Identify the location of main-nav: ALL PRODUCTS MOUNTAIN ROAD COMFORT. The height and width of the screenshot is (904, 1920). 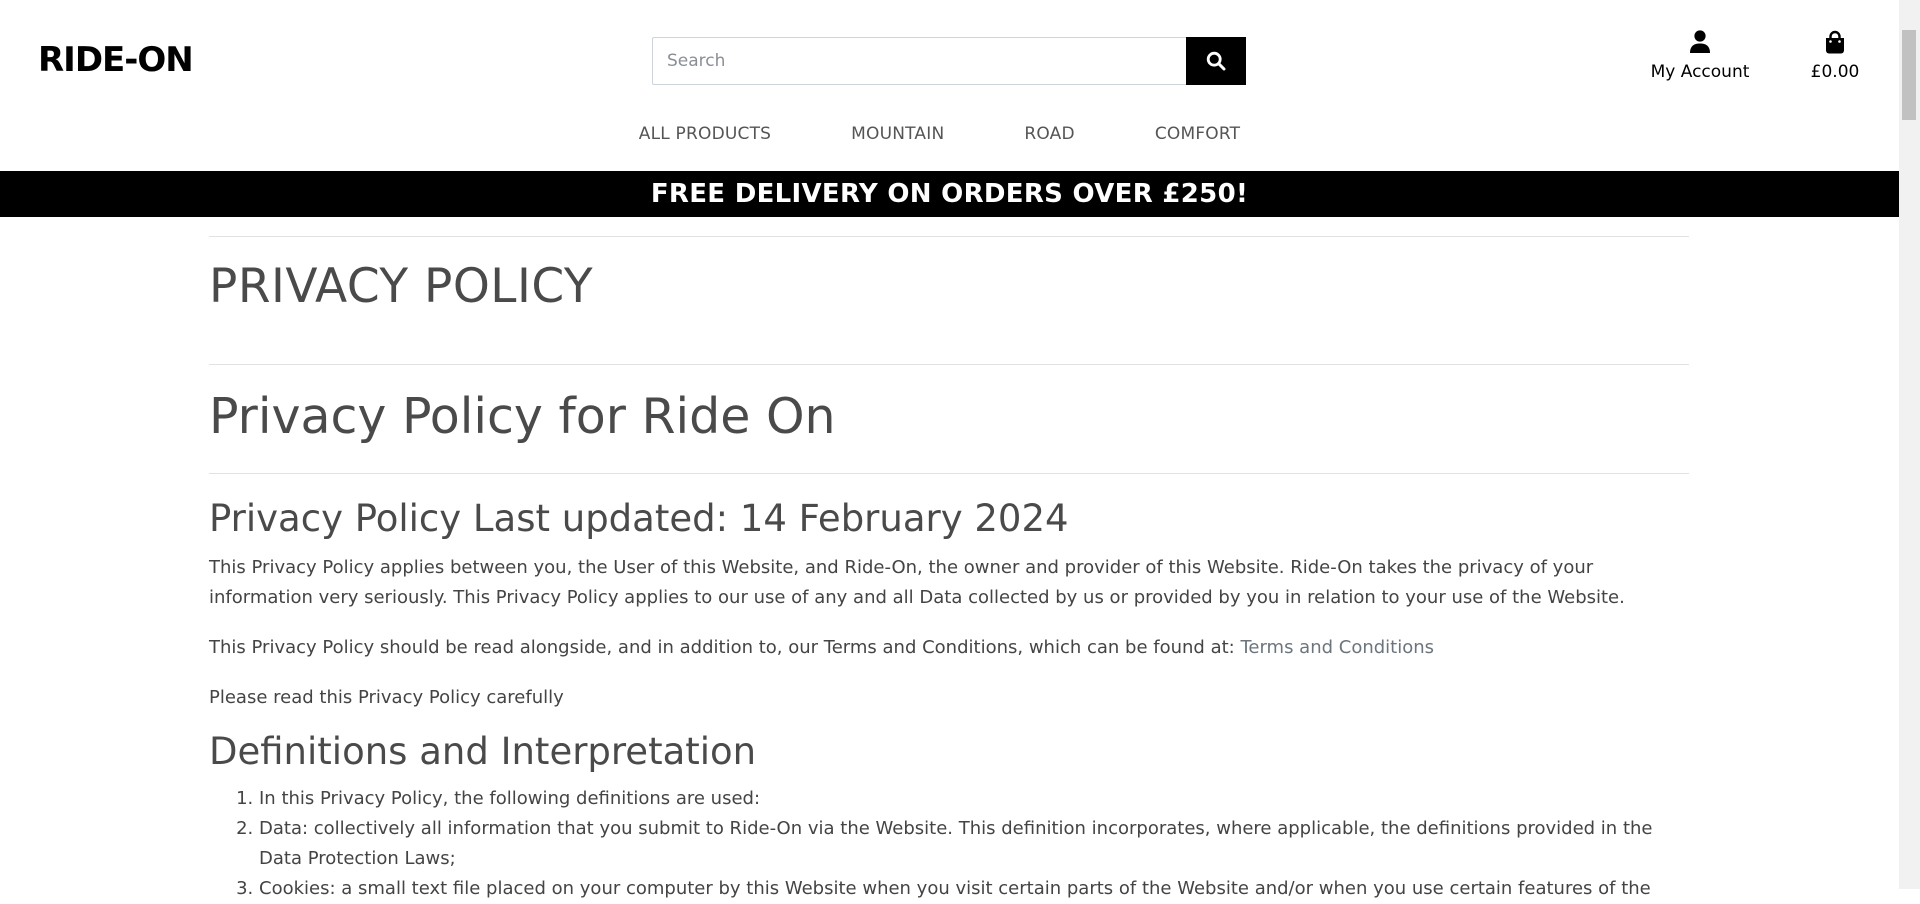
(949, 134).